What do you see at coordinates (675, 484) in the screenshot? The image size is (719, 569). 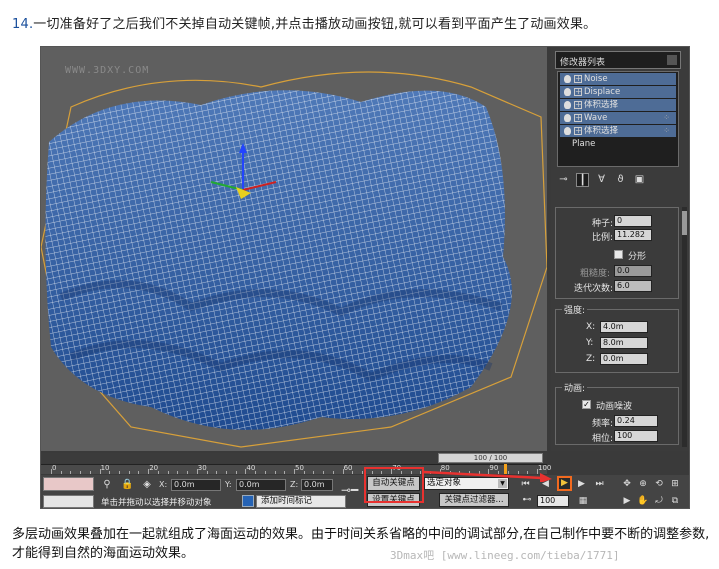 I see `zoom-extents-icon: ⊞` at bounding box center [675, 484].